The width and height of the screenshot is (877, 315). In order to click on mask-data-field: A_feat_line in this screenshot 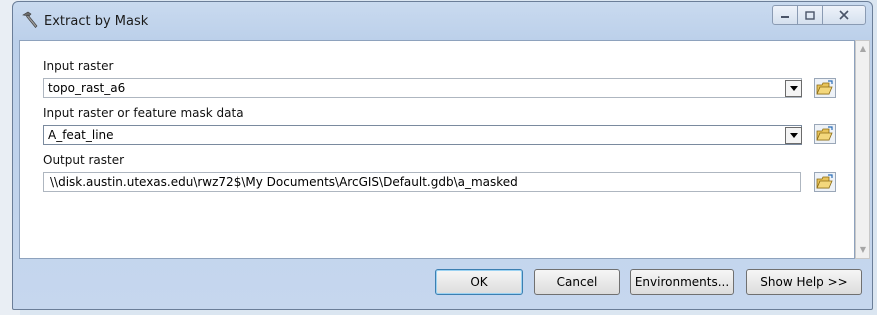, I will do `click(422, 135)`.